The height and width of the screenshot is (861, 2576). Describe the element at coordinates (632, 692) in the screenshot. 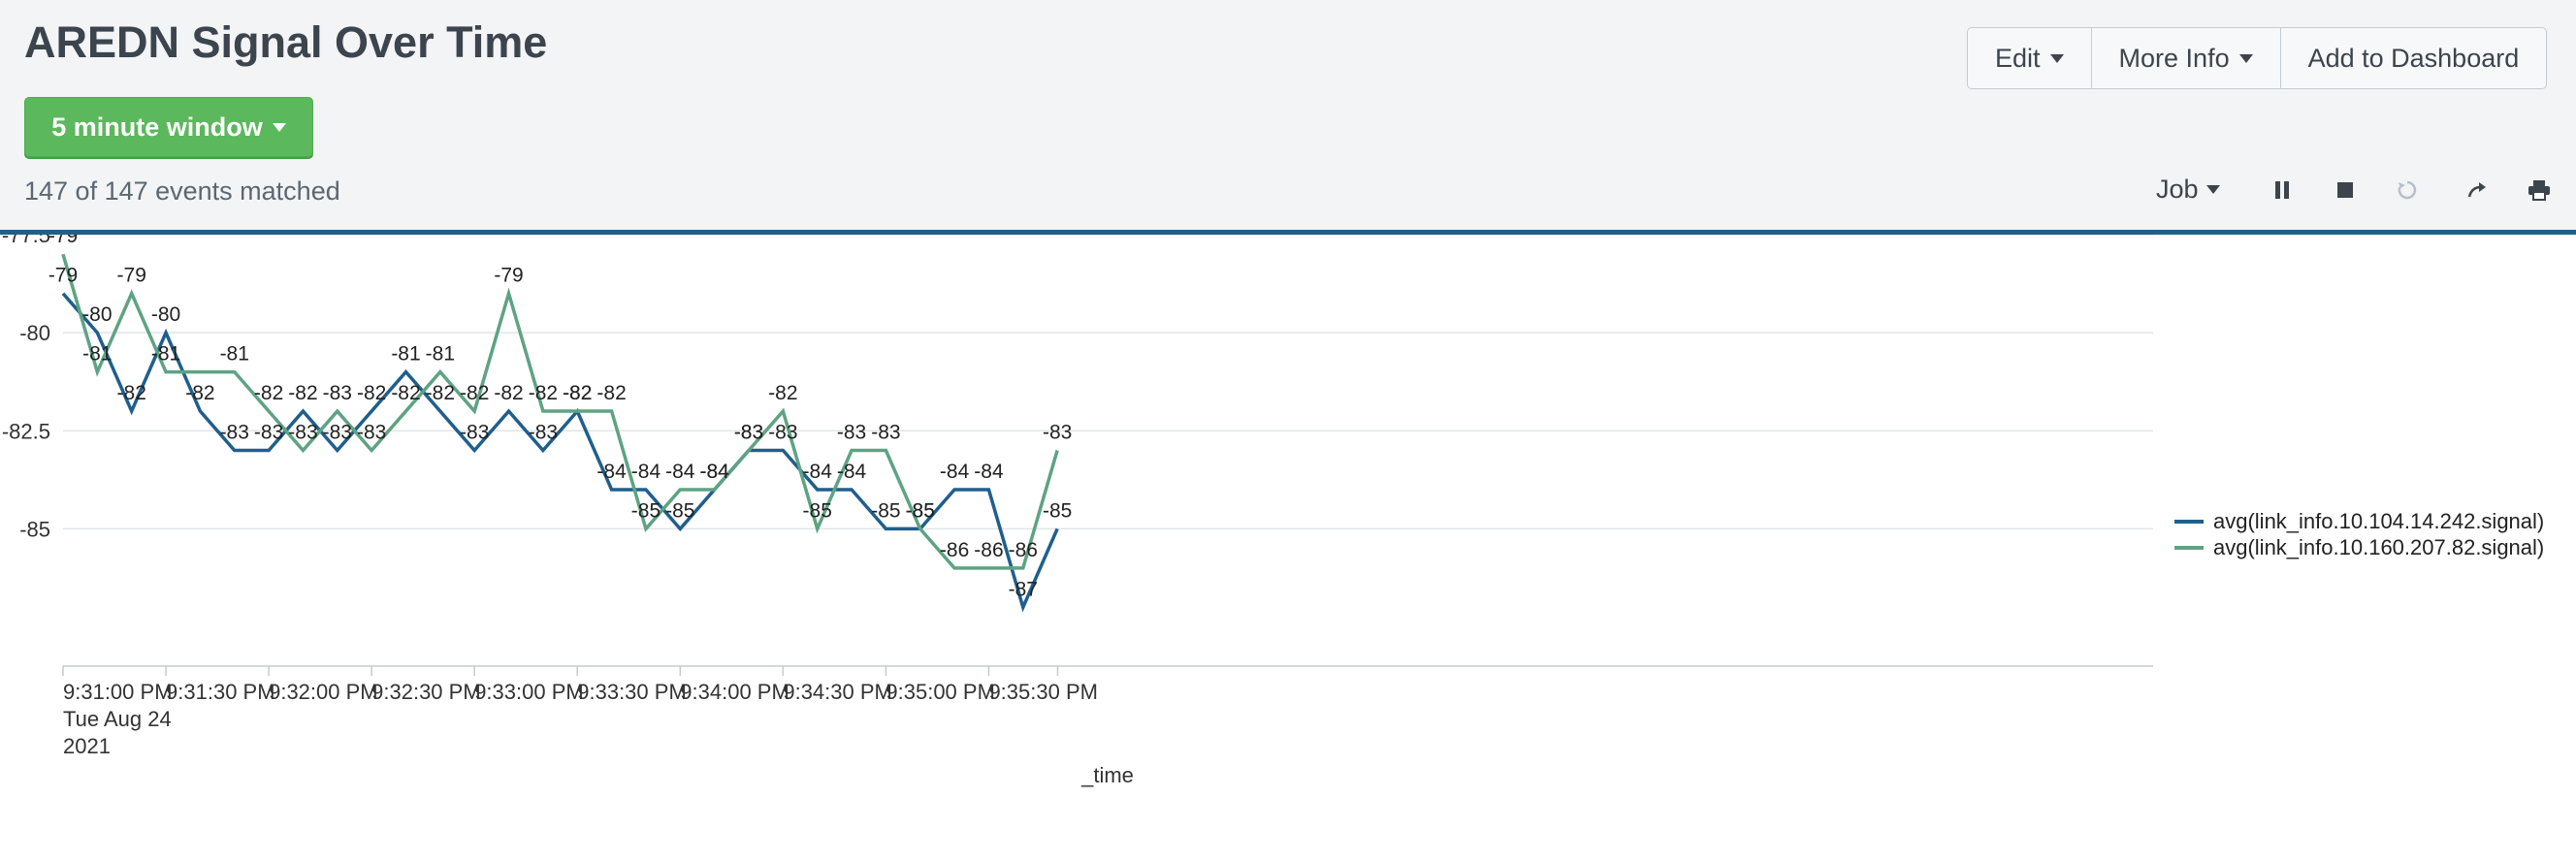

I see `x-tick-label: 9:33:30 PM` at that location.